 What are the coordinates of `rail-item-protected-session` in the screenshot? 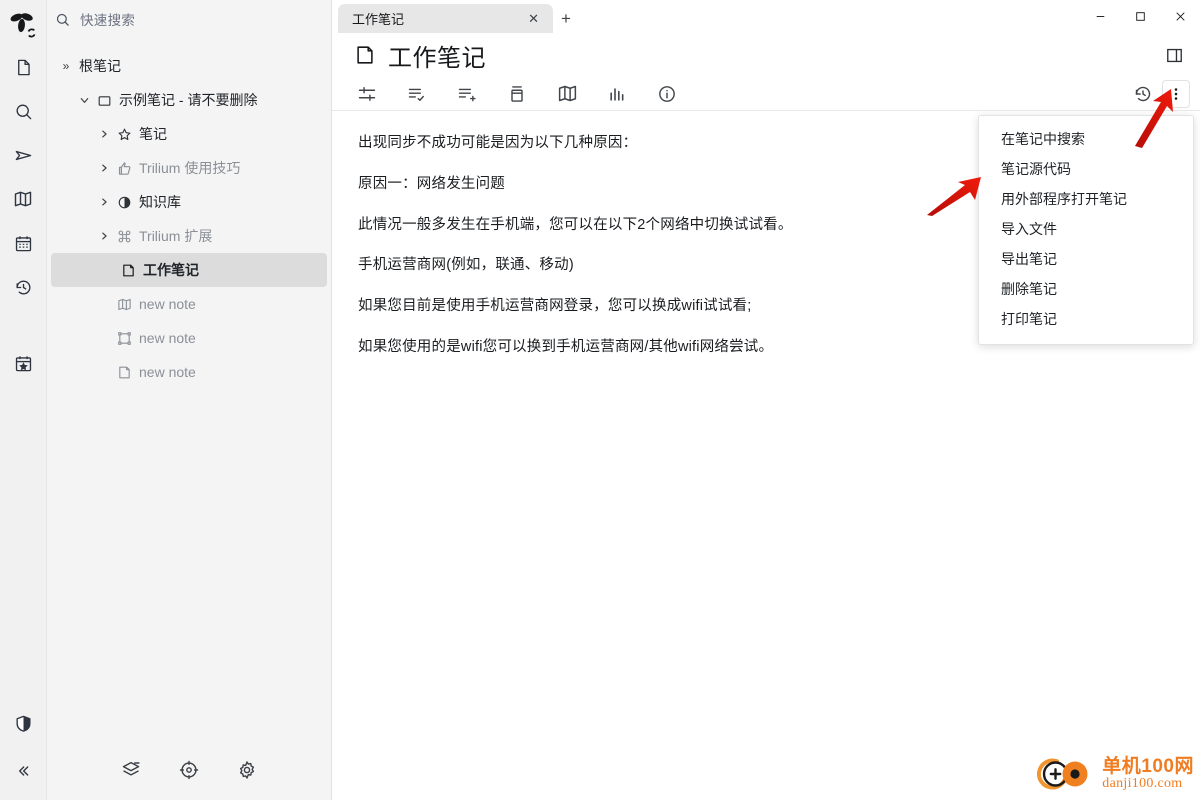 It's located at (23, 723).